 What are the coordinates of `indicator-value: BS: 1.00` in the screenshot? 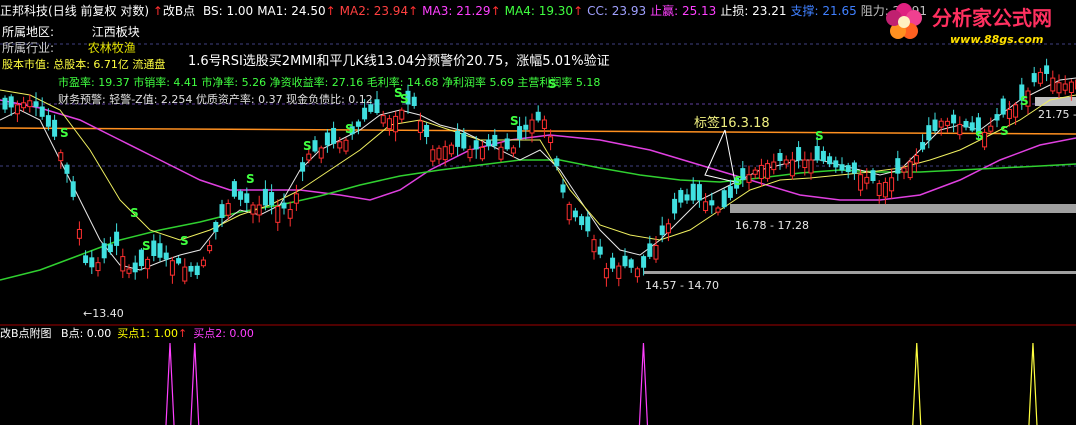 It's located at (228, 11).